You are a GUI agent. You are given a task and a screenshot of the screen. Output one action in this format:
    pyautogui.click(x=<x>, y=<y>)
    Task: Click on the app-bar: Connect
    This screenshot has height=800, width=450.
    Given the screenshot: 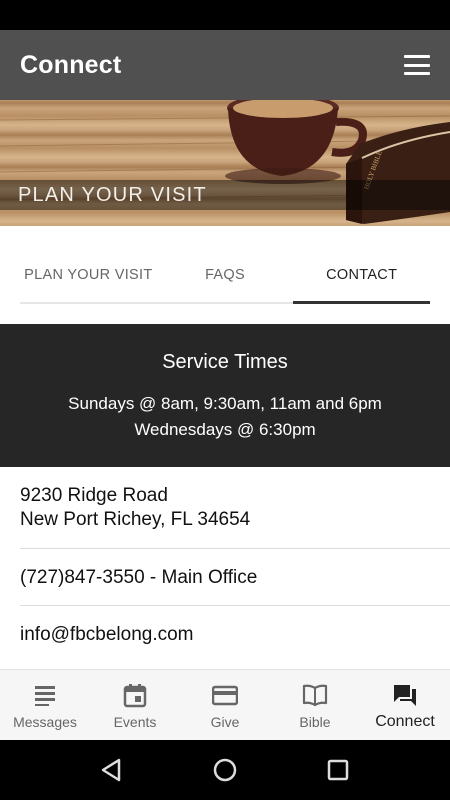 What is the action you would take?
    pyautogui.click(x=225, y=65)
    